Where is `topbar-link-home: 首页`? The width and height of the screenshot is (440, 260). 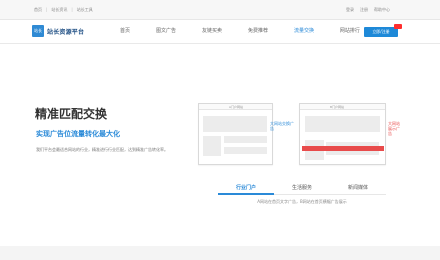
topbar-link-home: 首页 is located at coordinates (38, 10).